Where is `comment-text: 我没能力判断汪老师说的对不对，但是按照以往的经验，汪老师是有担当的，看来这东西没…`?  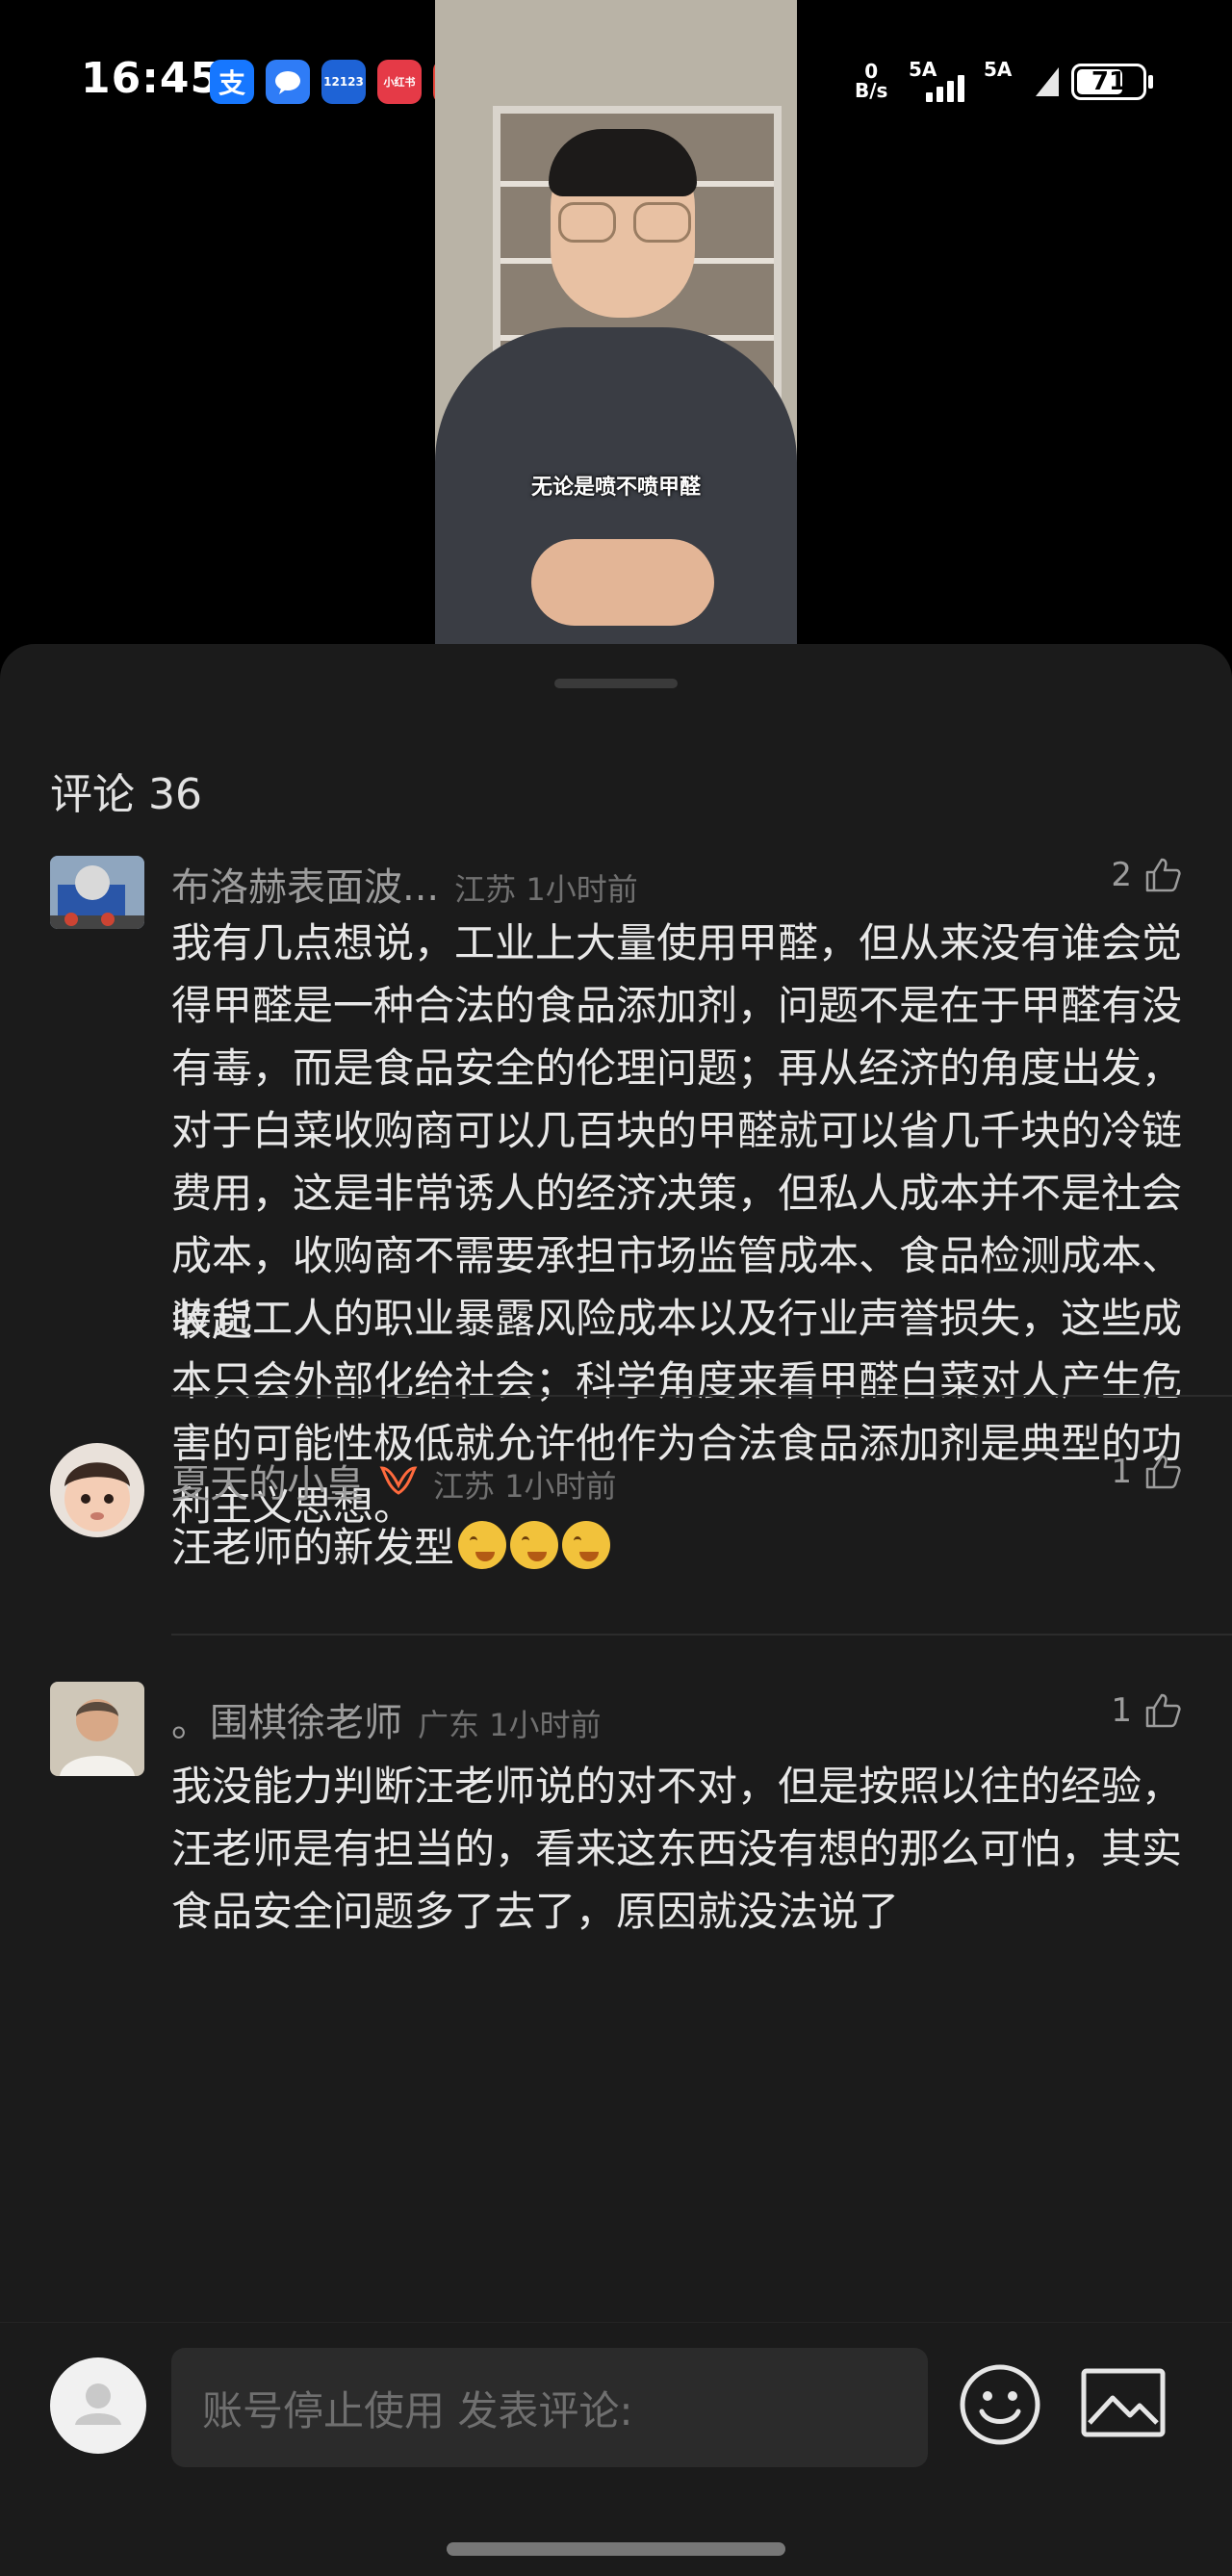 comment-text: 我没能力判断汪老师说的对不对，但是按照以往的经验，汪老师是有担当的，看来这东西没… is located at coordinates (677, 1849).